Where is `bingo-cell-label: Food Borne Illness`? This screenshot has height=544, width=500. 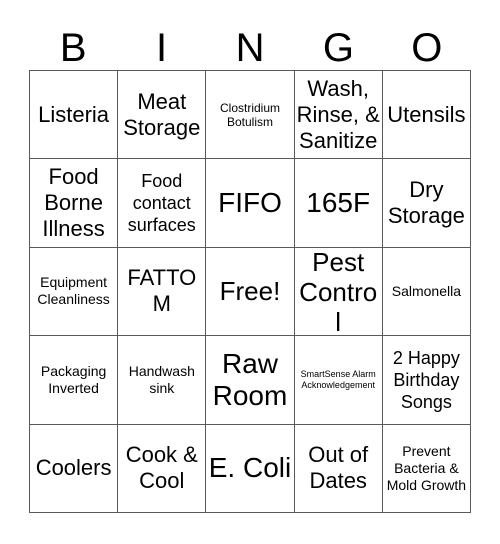 bingo-cell-label: Food Borne Illness is located at coordinates (73, 203).